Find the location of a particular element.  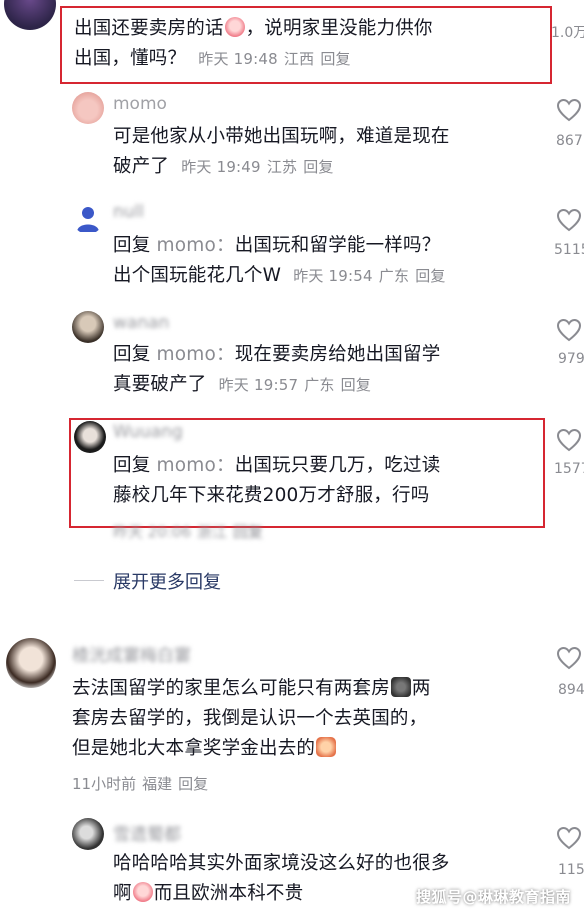

comment-text: 回复 momo：出国玩只要几万，吃过读 藤校几年下来花费200万才舒服，行吗 is located at coordinates (277, 480).